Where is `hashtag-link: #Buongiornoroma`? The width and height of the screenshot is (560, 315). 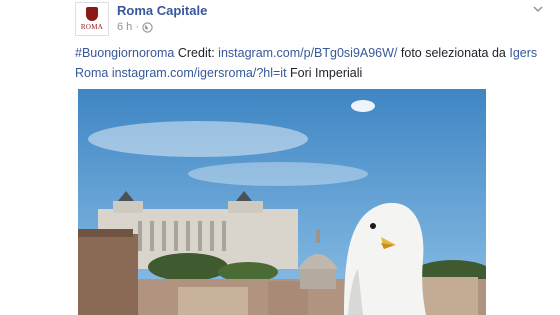 hashtag-link: #Buongiornoroma is located at coordinates (124, 53).